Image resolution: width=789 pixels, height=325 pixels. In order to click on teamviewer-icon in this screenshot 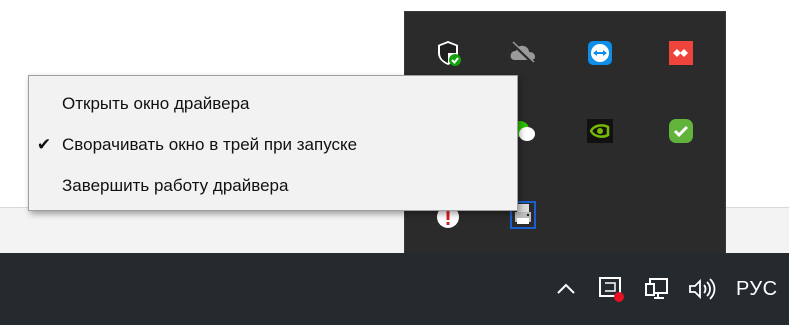, I will do `click(600, 53)`.